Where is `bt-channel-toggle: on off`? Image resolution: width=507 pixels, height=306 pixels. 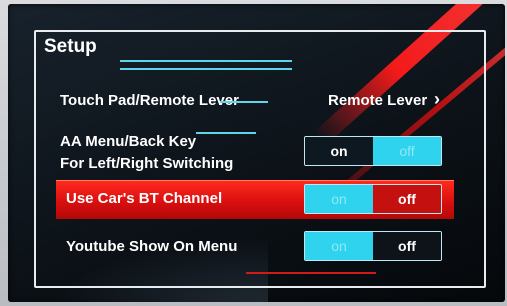
bt-channel-toggle: on off is located at coordinates (373, 199).